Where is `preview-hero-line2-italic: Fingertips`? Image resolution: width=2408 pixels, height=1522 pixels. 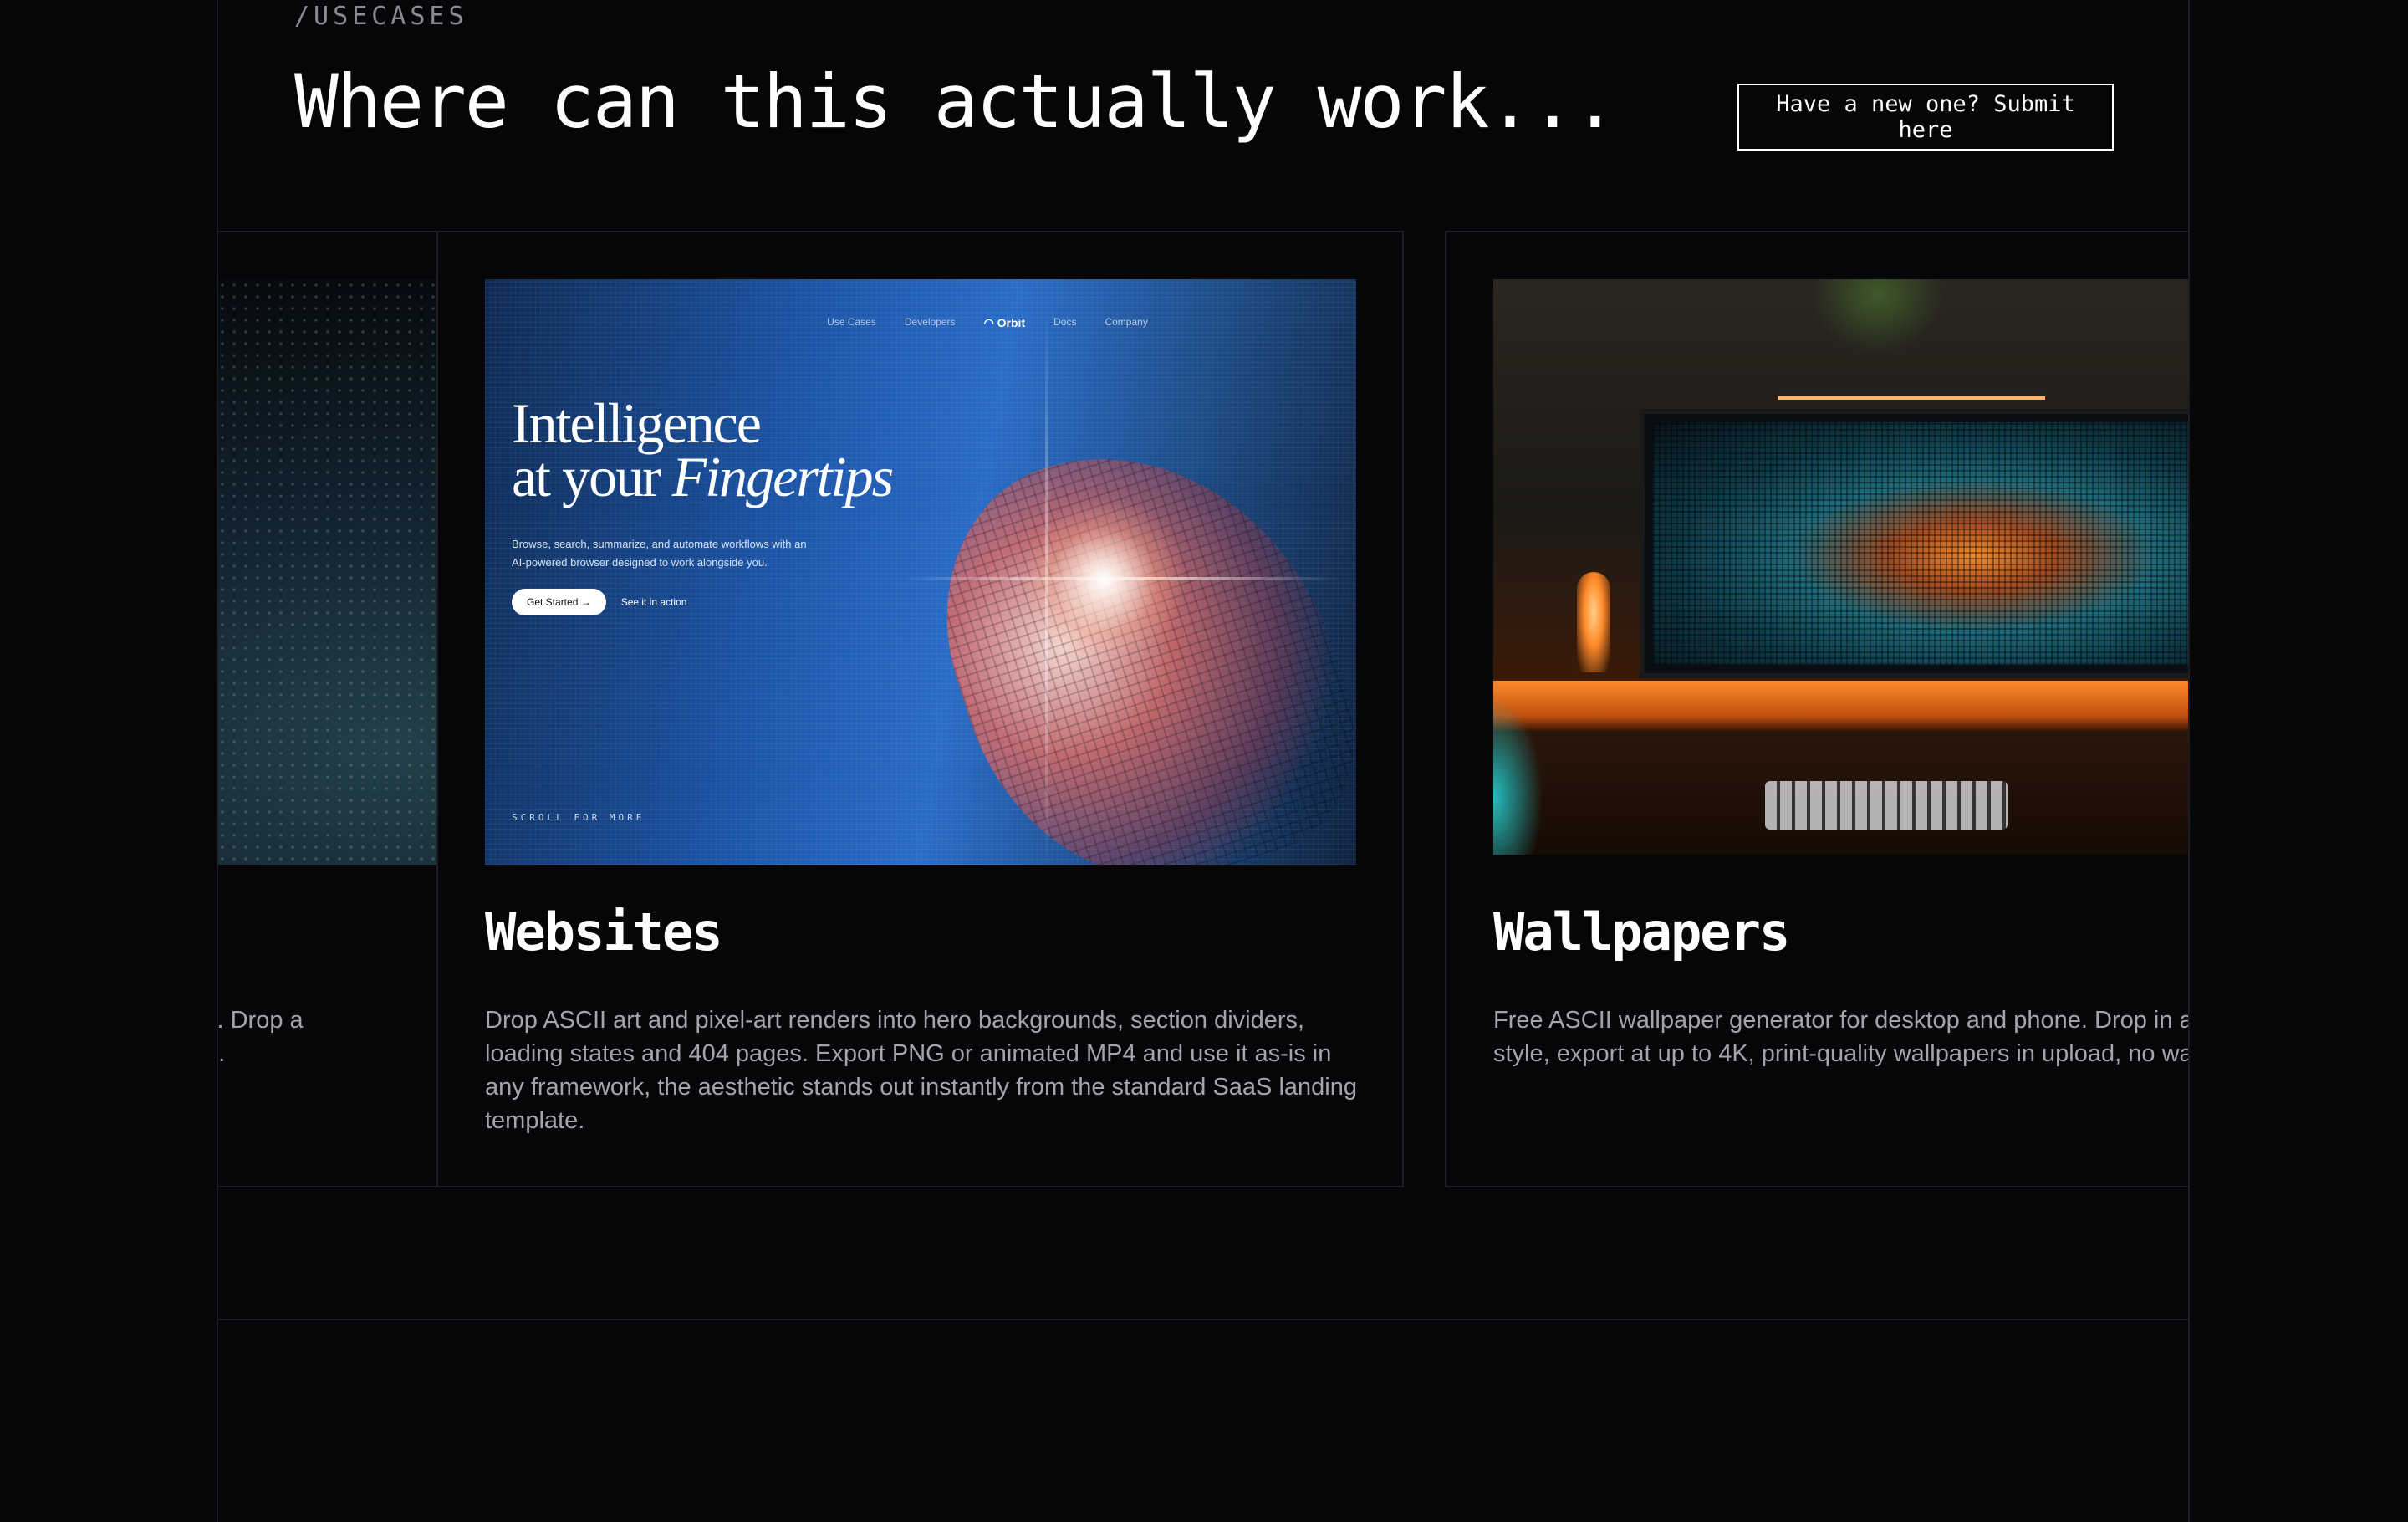
preview-hero-line2-italic: Fingertips is located at coordinates (782, 477).